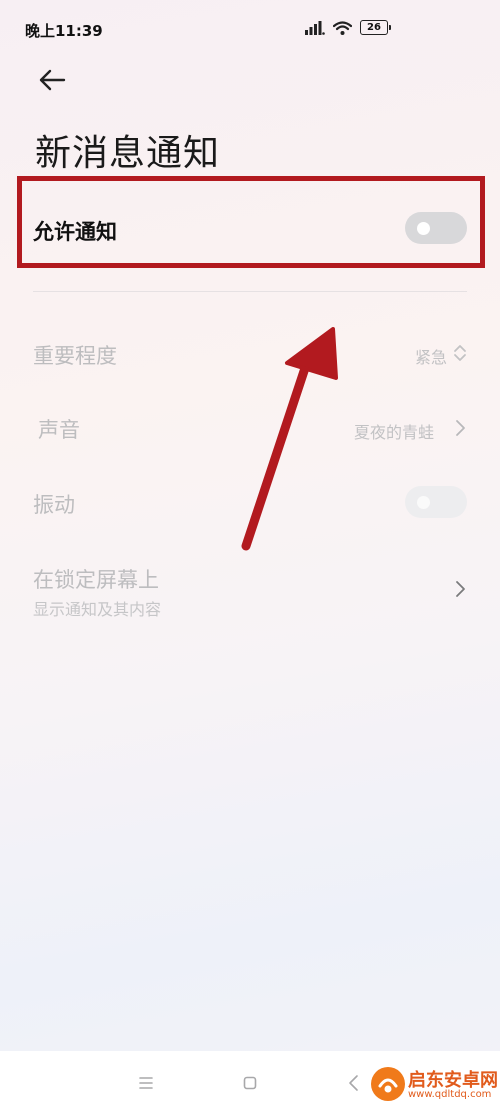  I want to click on sound-row: 声音 夏夜的青蛙, so click(250, 429).